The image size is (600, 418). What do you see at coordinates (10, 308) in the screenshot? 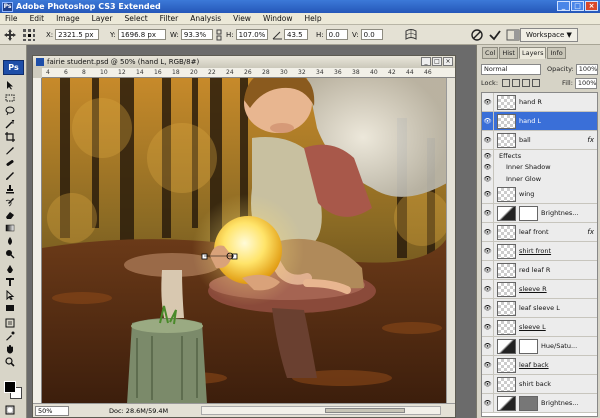
I see `shape-tool-icon` at bounding box center [10, 308].